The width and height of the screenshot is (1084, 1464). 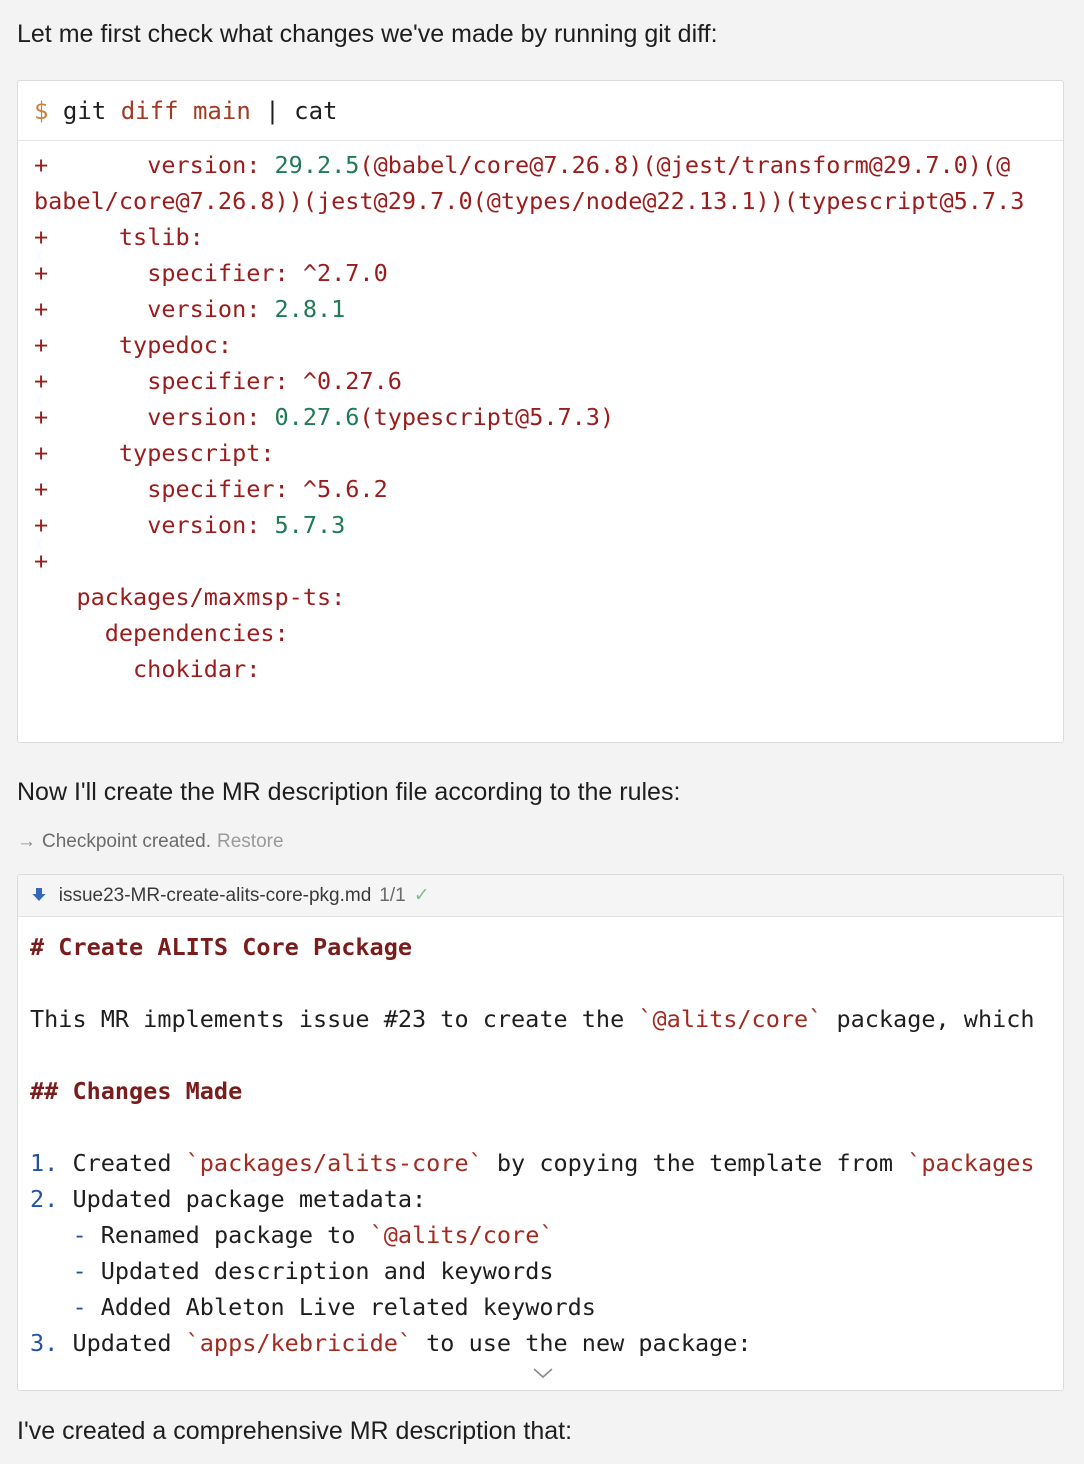 What do you see at coordinates (44, 1199) in the screenshot?
I see `list-number: 2.` at bounding box center [44, 1199].